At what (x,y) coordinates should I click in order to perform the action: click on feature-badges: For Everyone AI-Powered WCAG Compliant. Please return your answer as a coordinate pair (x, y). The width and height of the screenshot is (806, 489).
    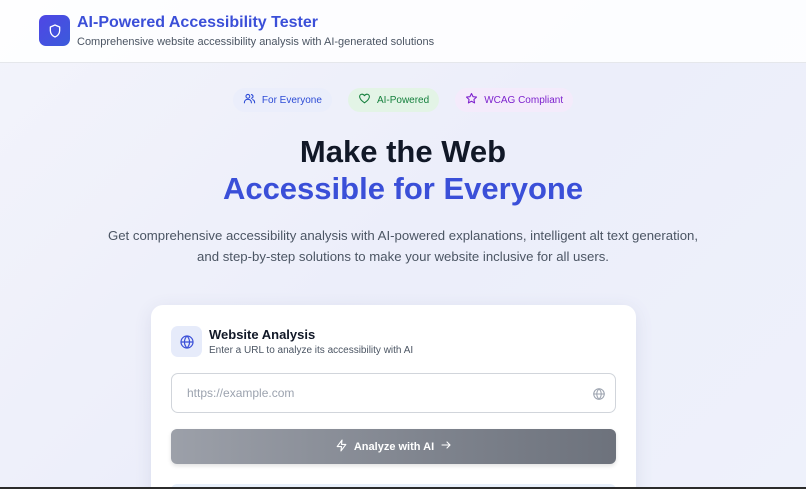
    Looking at the image, I should click on (403, 100).